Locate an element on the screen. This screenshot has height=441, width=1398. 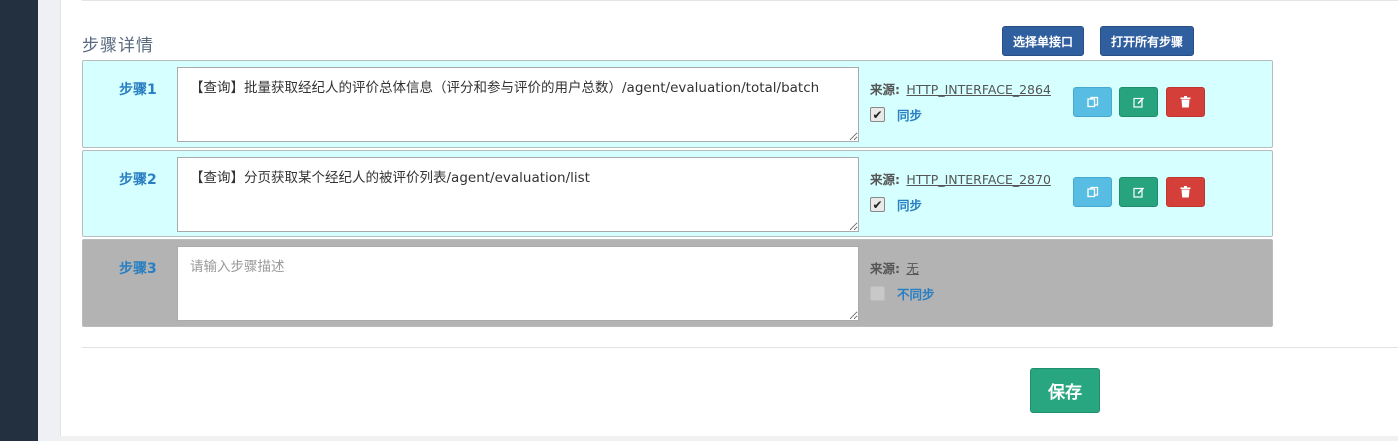
select-interface-button: 选择单接口 is located at coordinates (1043, 41).